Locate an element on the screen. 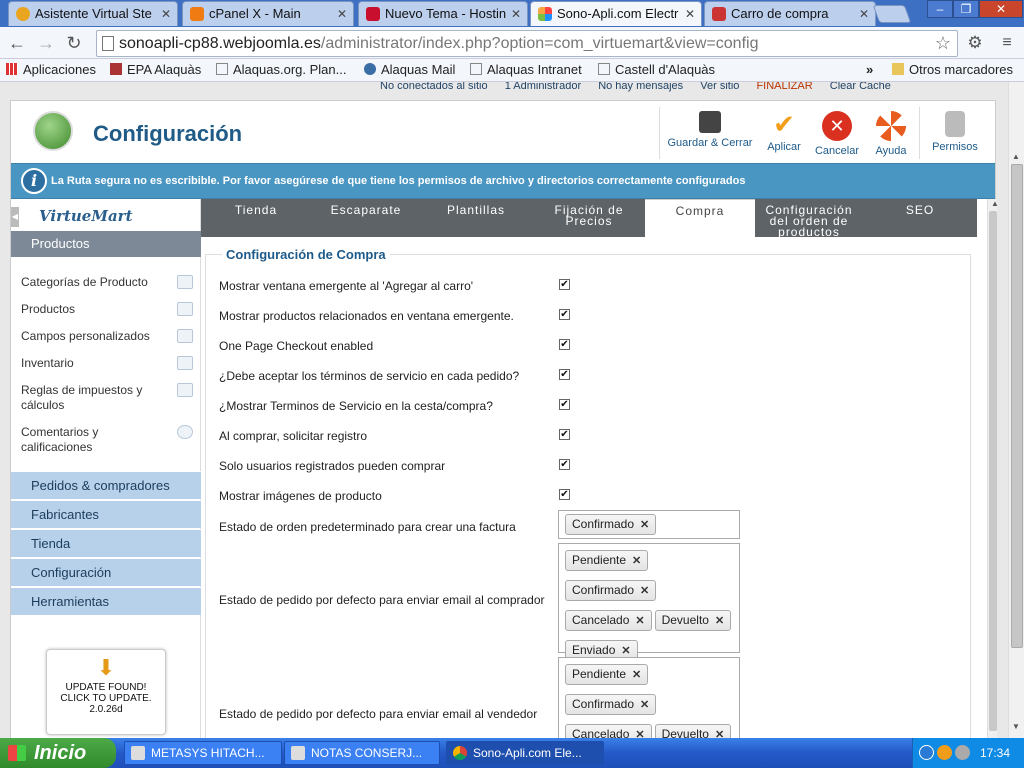  tab-seo: SEO is located at coordinates (920, 218).